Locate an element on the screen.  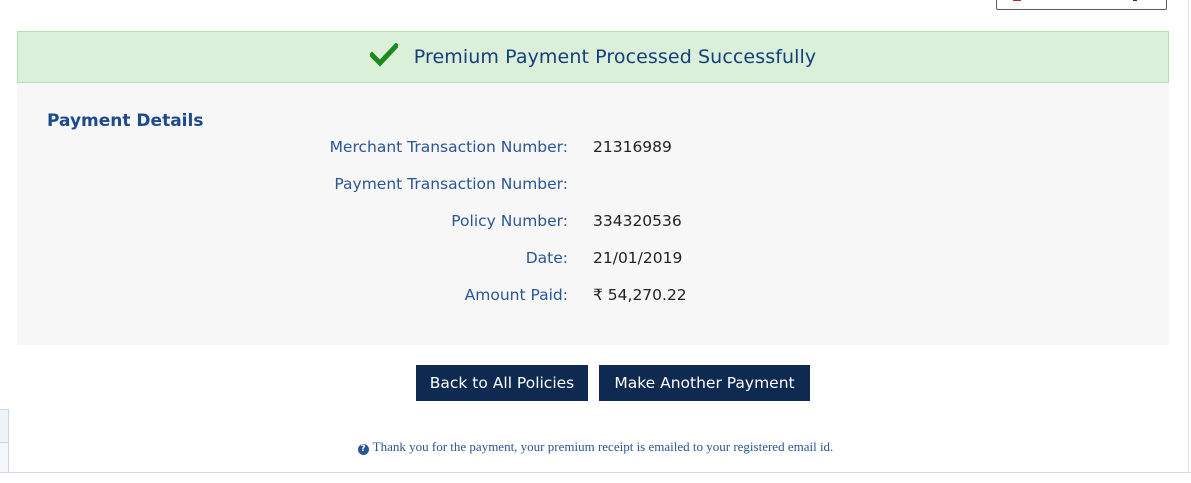
detail-label: Date: is located at coordinates (546, 258).